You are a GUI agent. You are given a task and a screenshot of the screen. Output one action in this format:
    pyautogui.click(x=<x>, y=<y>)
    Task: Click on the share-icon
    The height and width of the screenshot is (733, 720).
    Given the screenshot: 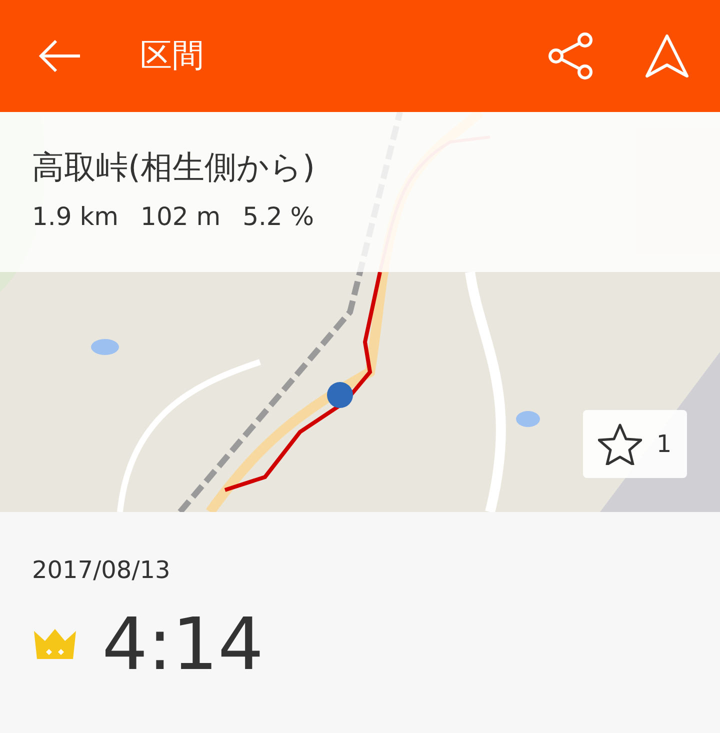 What is the action you would take?
    pyautogui.click(x=571, y=56)
    